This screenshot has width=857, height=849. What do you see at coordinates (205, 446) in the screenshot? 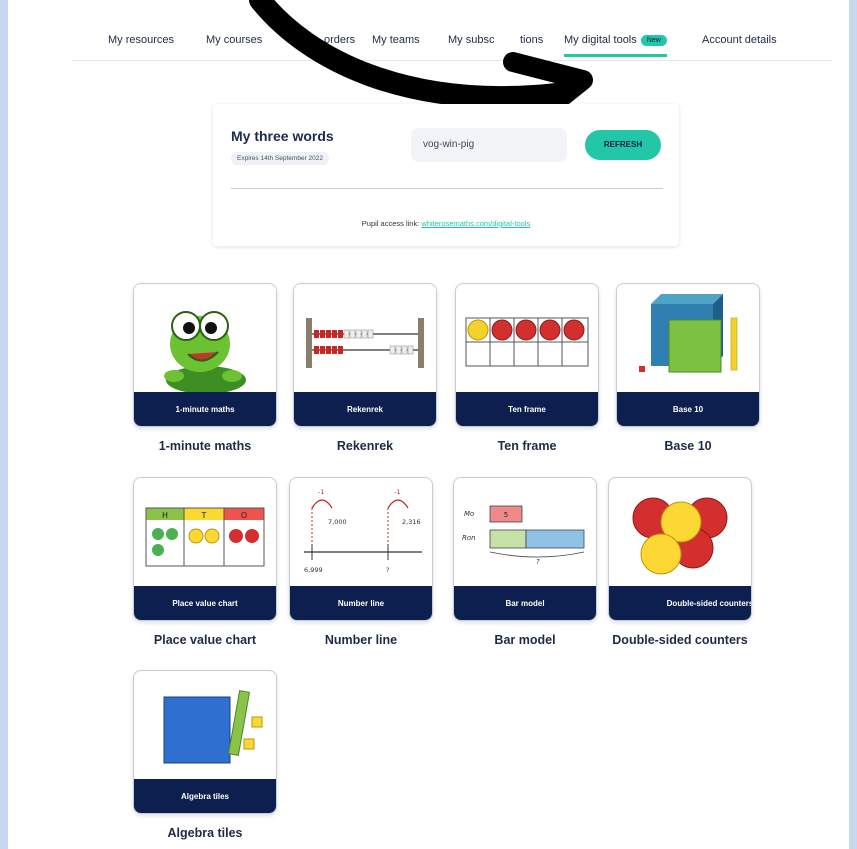
I see `tool-label: 1-minute maths` at bounding box center [205, 446].